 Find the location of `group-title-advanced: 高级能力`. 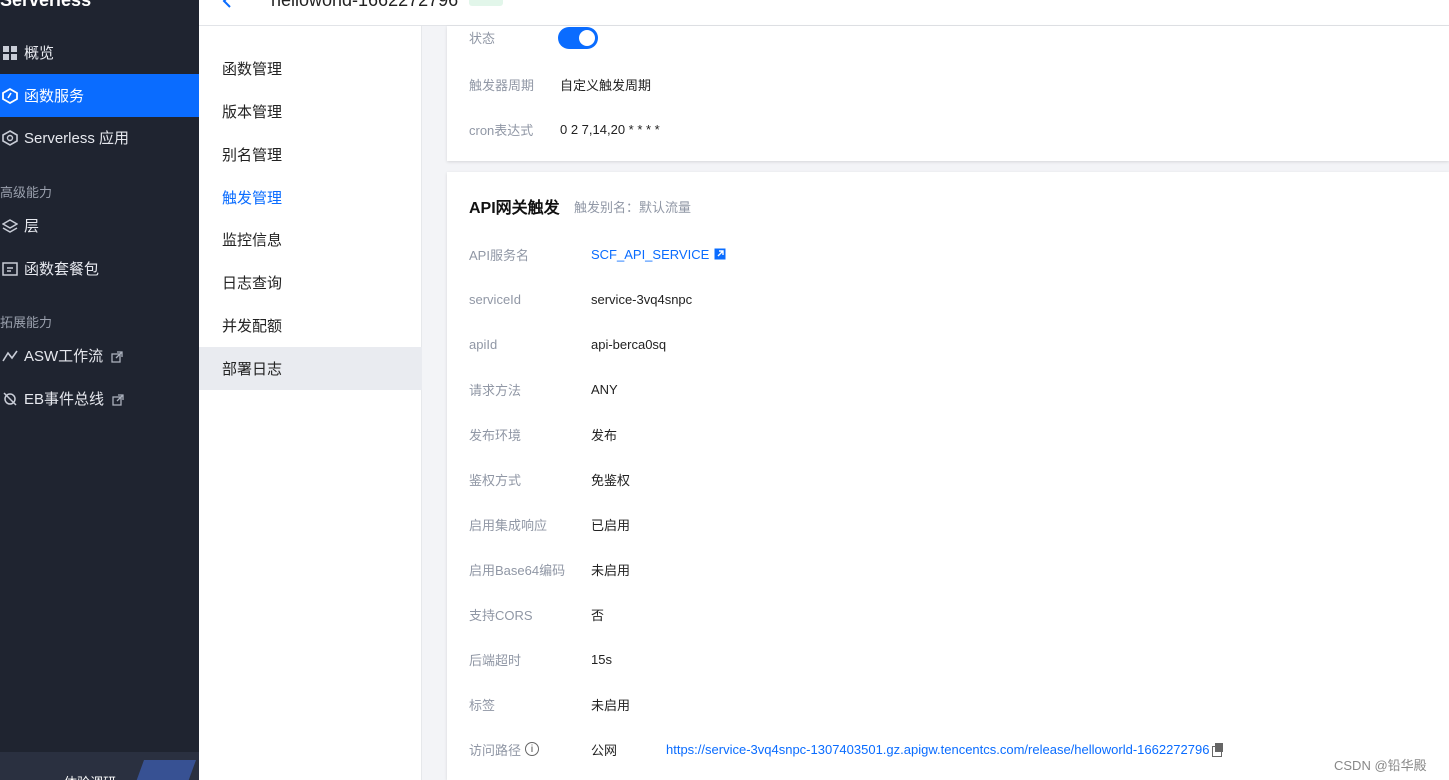

group-title-advanced: 高级能力 is located at coordinates (26, 192).